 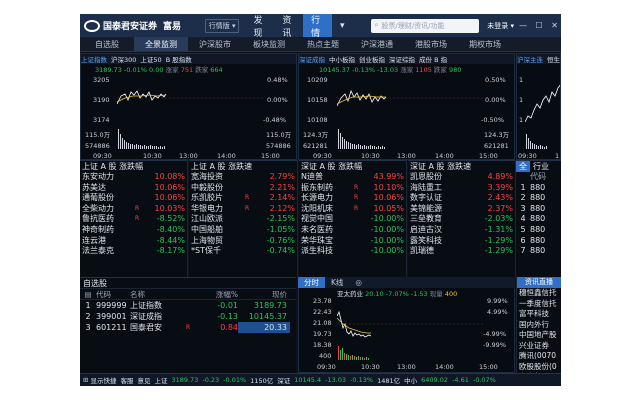 What do you see at coordinates (530, 59) in the screenshot?
I see `futures-tab-main: 沪深主连` at bounding box center [530, 59].